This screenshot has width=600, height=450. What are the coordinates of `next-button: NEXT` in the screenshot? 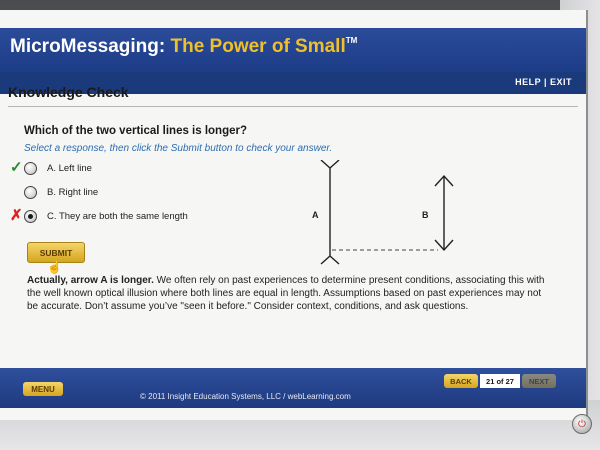 It's located at (539, 381).